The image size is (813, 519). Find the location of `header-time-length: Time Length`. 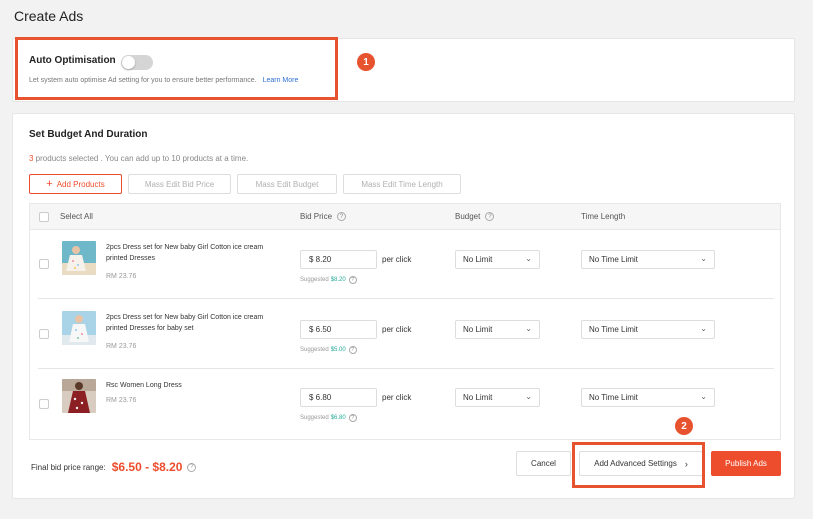

header-time-length: Time Length is located at coordinates (603, 216).